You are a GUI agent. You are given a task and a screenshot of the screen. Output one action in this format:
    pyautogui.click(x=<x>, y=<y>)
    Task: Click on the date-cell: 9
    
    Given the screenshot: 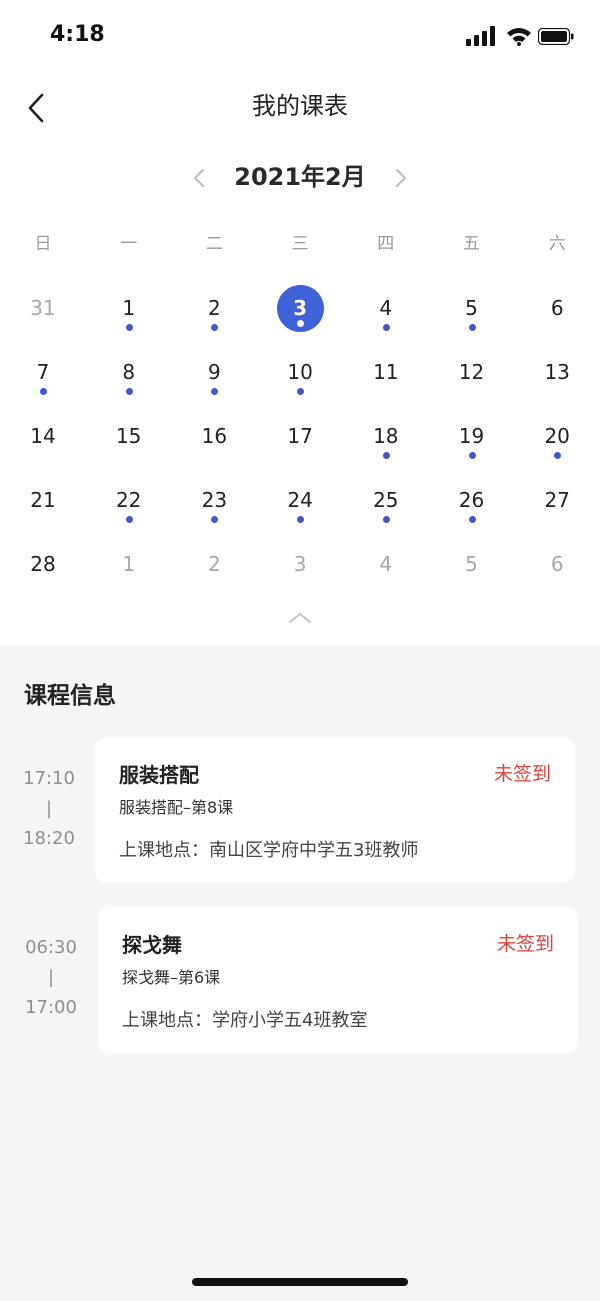 What is the action you would take?
    pyautogui.click(x=214, y=376)
    